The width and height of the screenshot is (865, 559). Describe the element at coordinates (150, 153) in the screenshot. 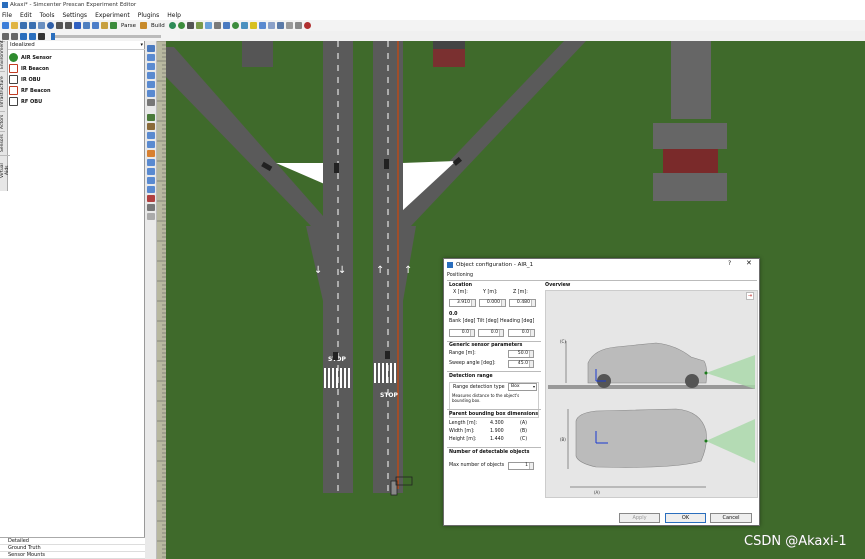

I see `measure-icon` at that location.